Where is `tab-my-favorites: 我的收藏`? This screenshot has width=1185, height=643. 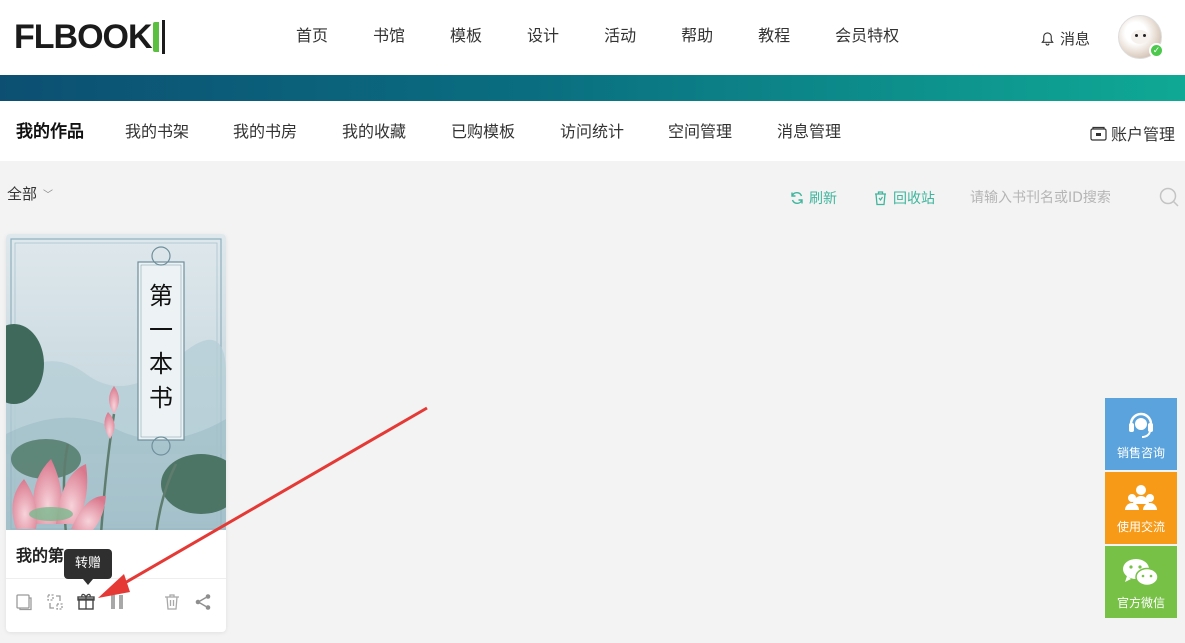
tab-my-favorites: 我的收藏 is located at coordinates (374, 132).